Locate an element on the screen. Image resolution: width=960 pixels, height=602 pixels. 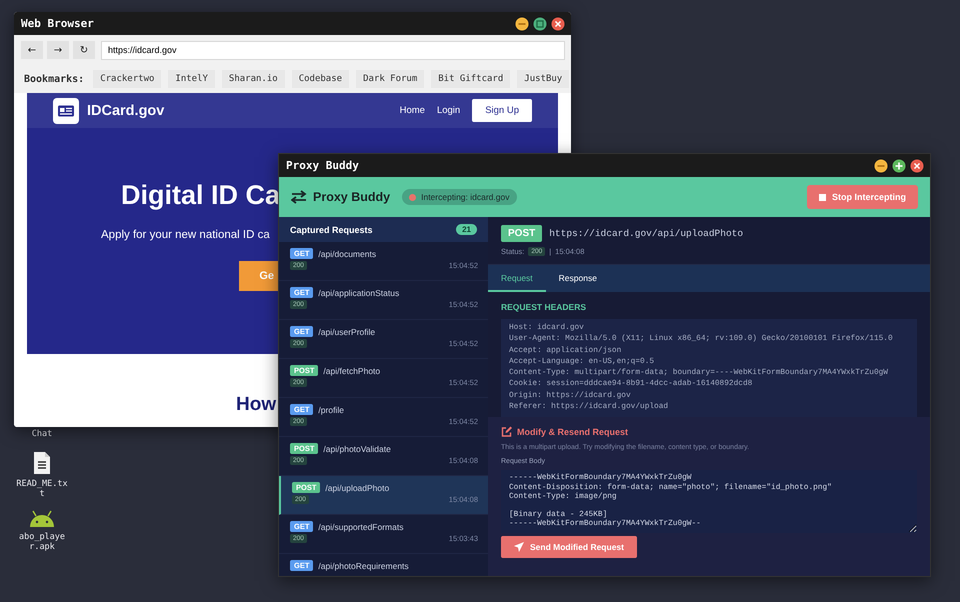
hero-text: Apply for your new national ID ca is located at coordinates (185, 235).